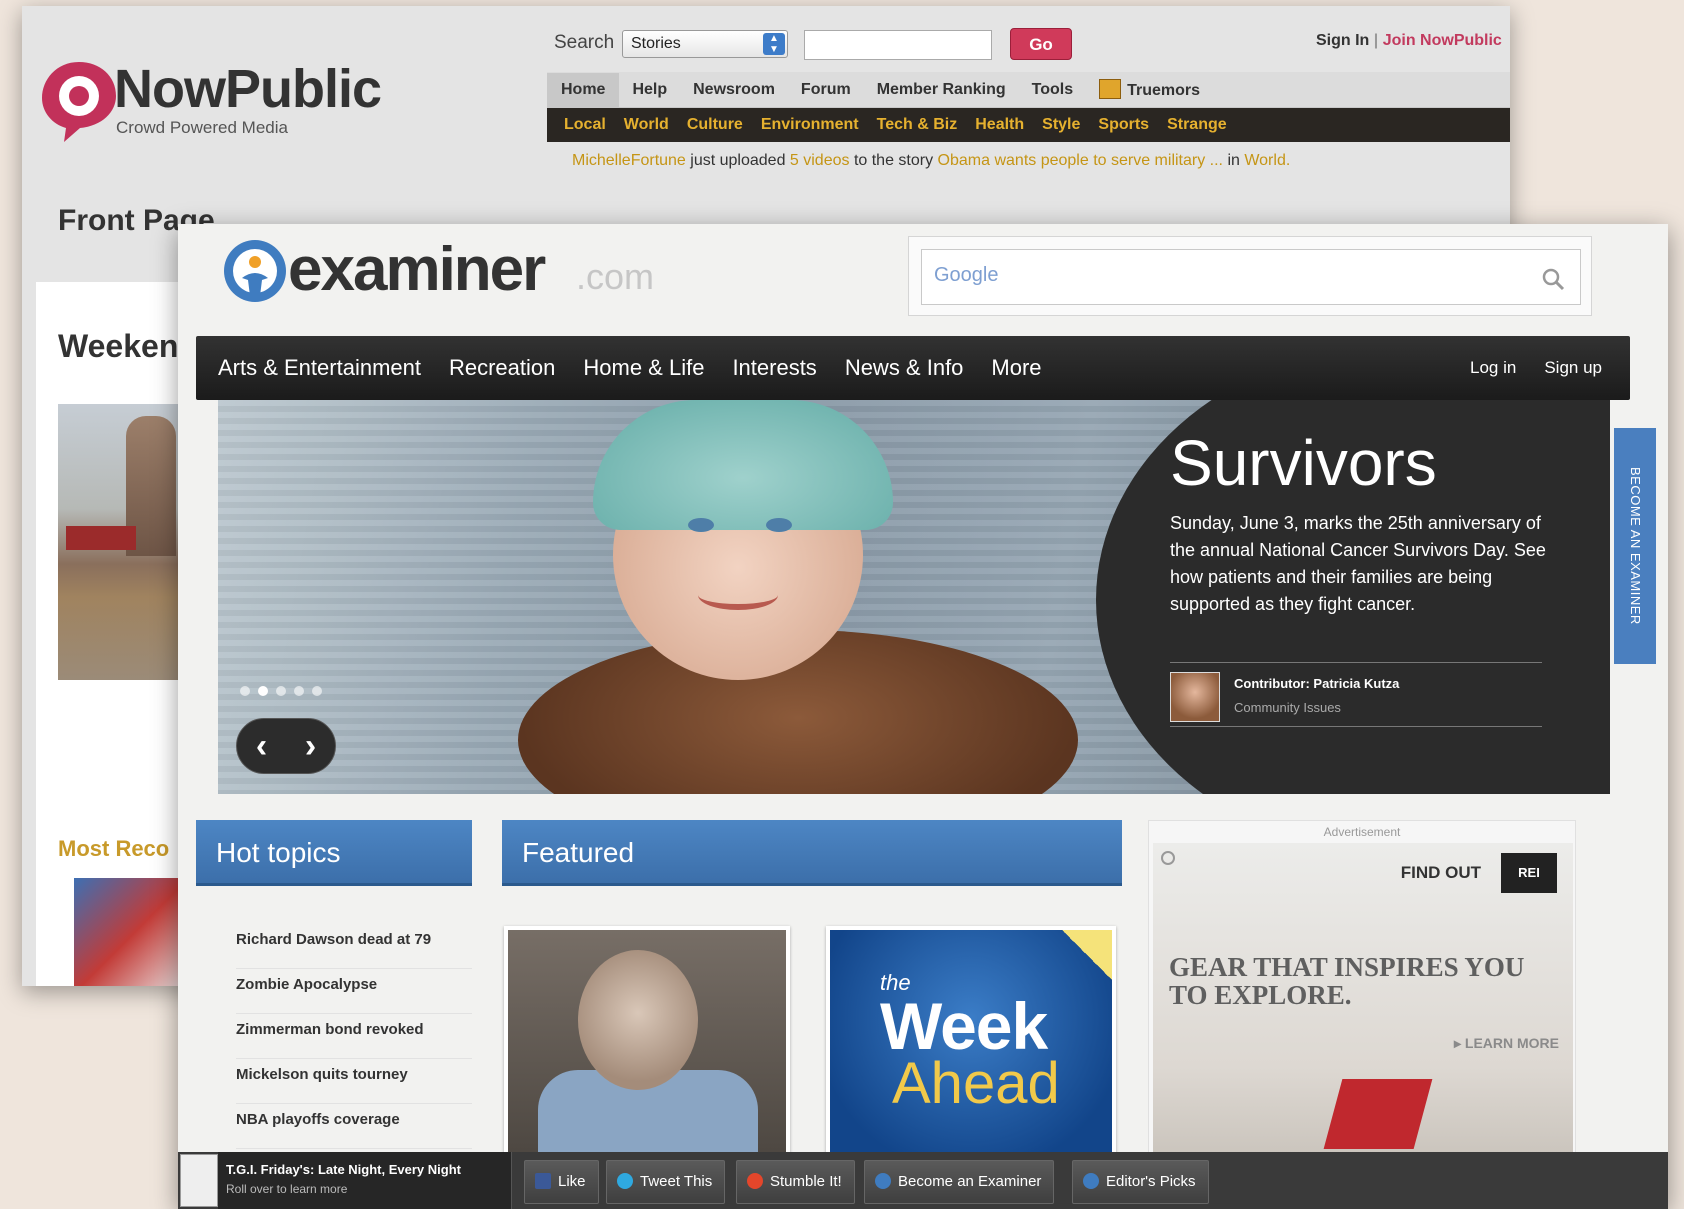 The height and width of the screenshot is (1209, 1684). I want to click on google-search-input: Google, so click(1251, 277).